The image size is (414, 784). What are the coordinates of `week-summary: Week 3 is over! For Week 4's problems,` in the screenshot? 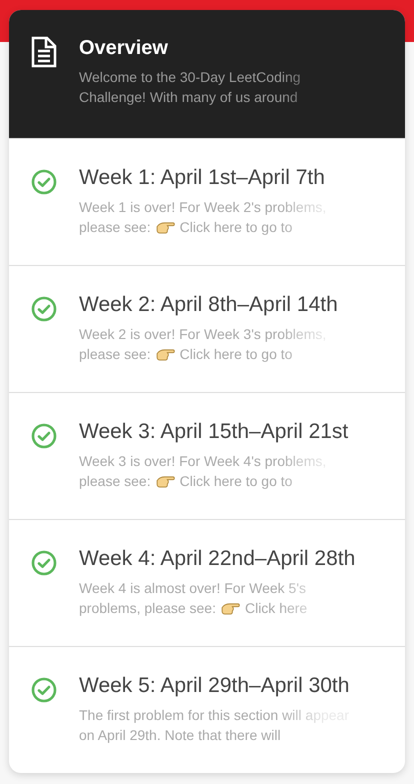 It's located at (203, 462).